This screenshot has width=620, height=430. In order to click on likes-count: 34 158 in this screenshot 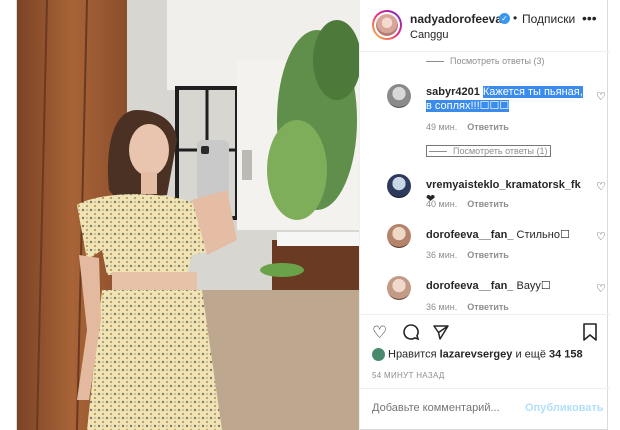, I will do `click(566, 354)`.